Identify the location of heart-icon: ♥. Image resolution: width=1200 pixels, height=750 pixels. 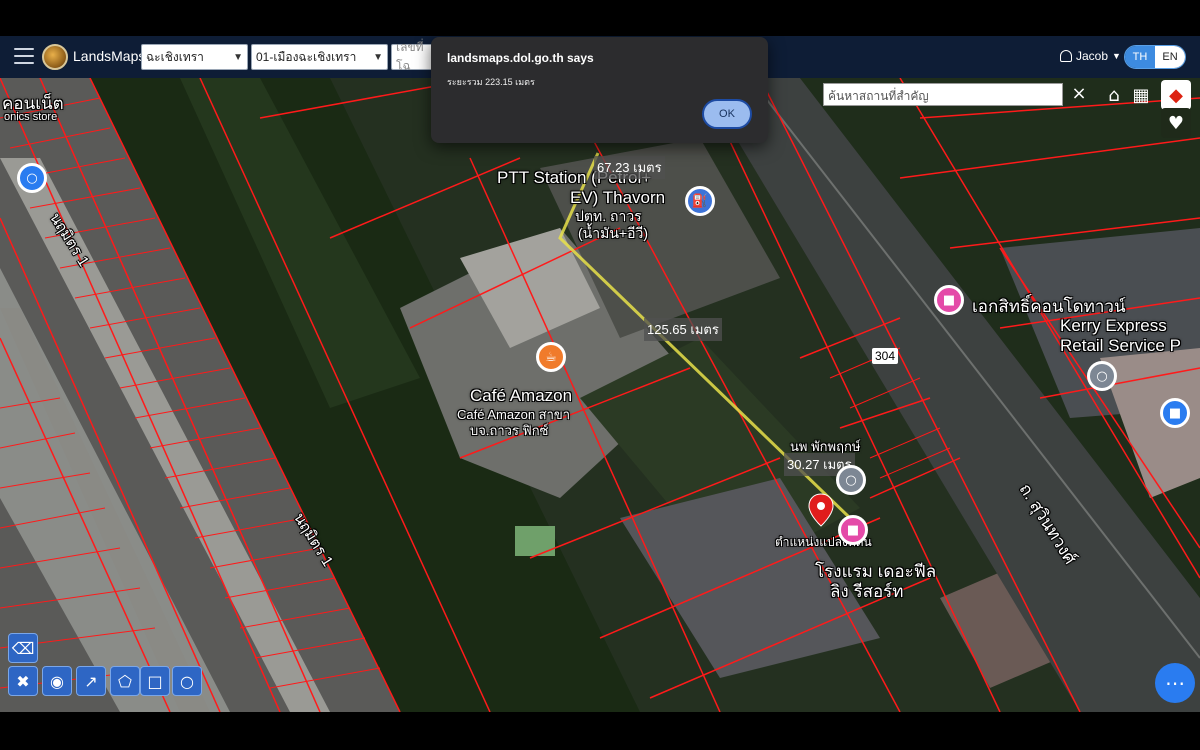
(1176, 123).